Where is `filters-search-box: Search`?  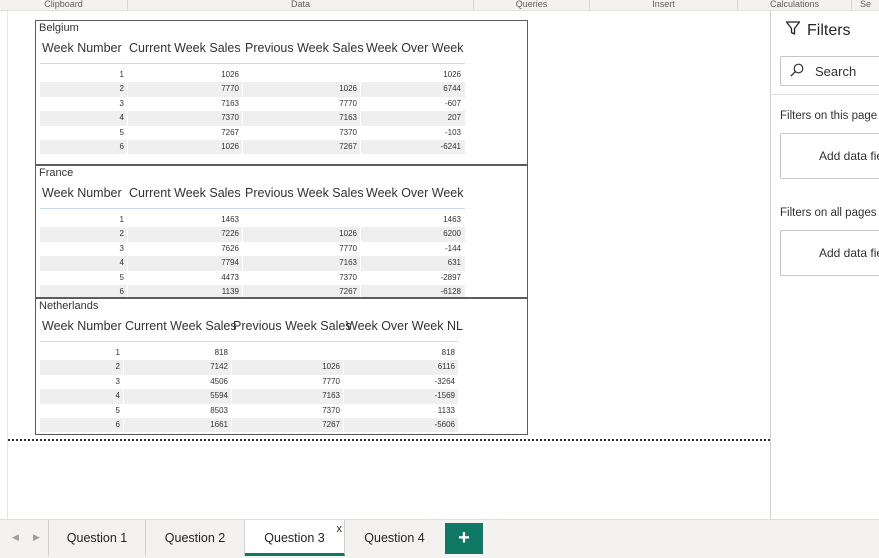
filters-search-box: Search is located at coordinates (829, 71).